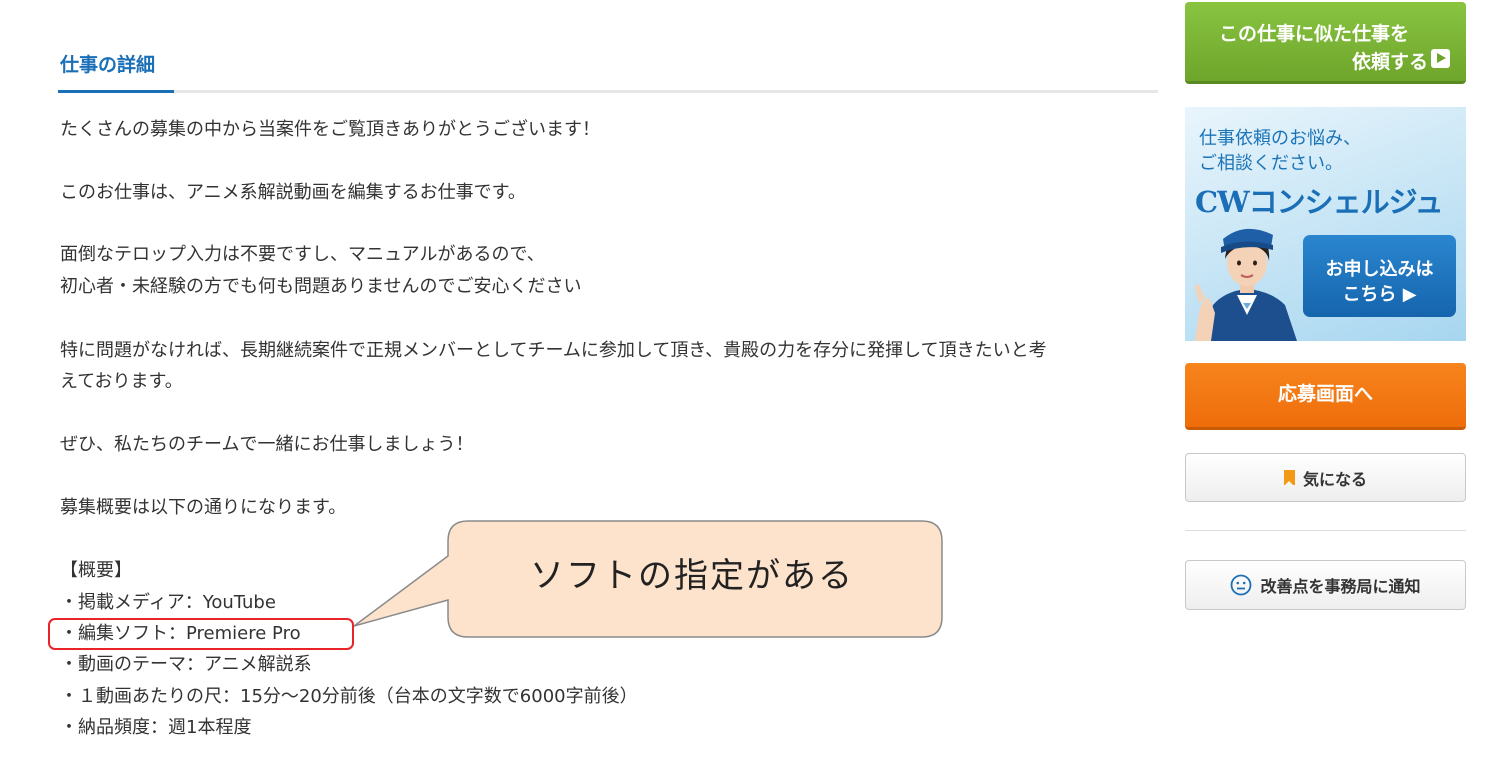 The width and height of the screenshot is (1499, 766). Describe the element at coordinates (1389, 62) in the screenshot. I see `request-similar-line2: 依頼する` at that location.